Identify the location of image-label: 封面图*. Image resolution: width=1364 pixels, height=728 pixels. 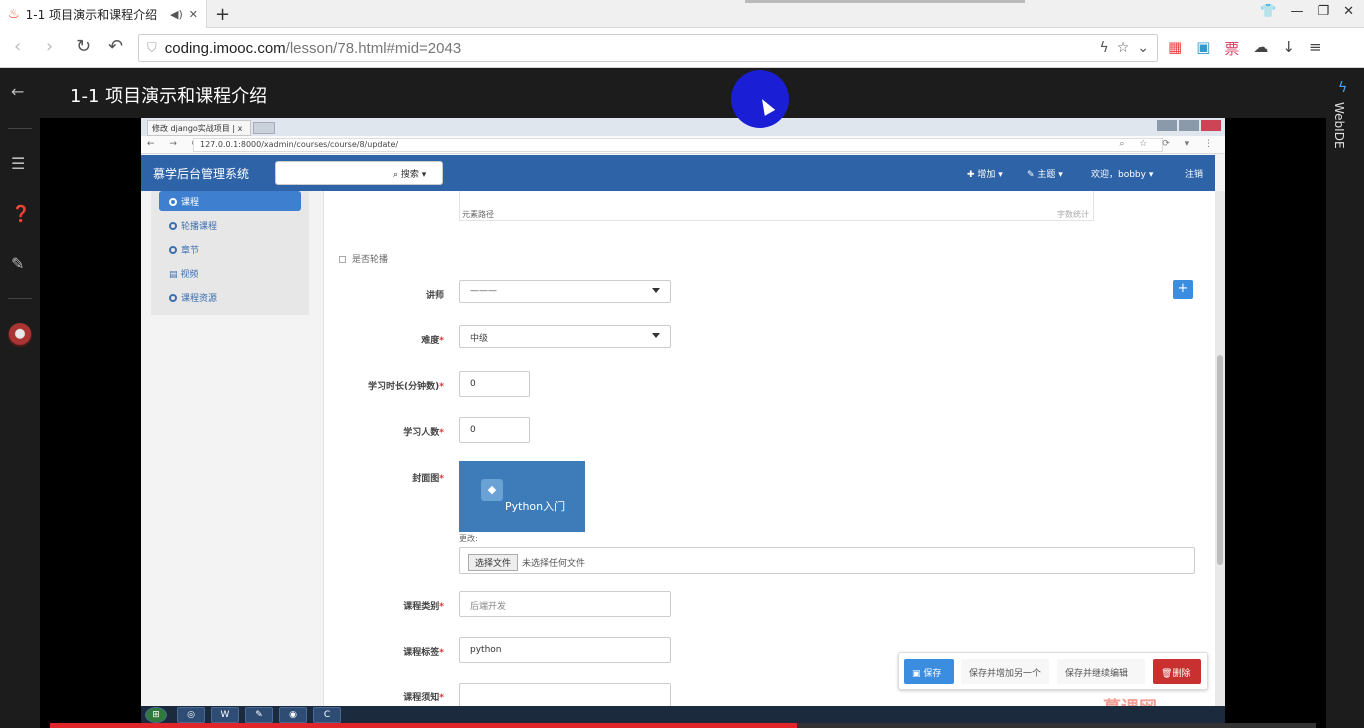
(428, 479).